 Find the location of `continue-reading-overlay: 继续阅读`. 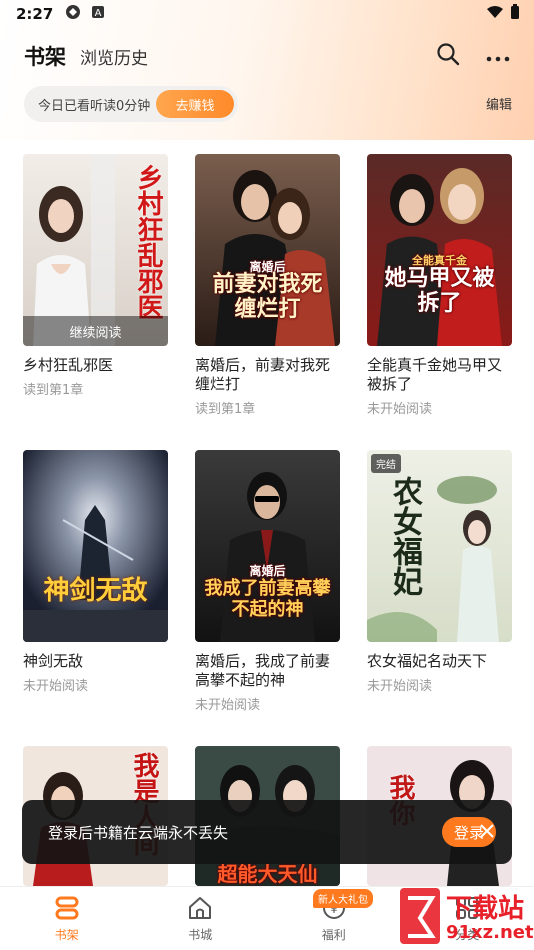

continue-reading-overlay: 继续阅读 is located at coordinates (95, 331).